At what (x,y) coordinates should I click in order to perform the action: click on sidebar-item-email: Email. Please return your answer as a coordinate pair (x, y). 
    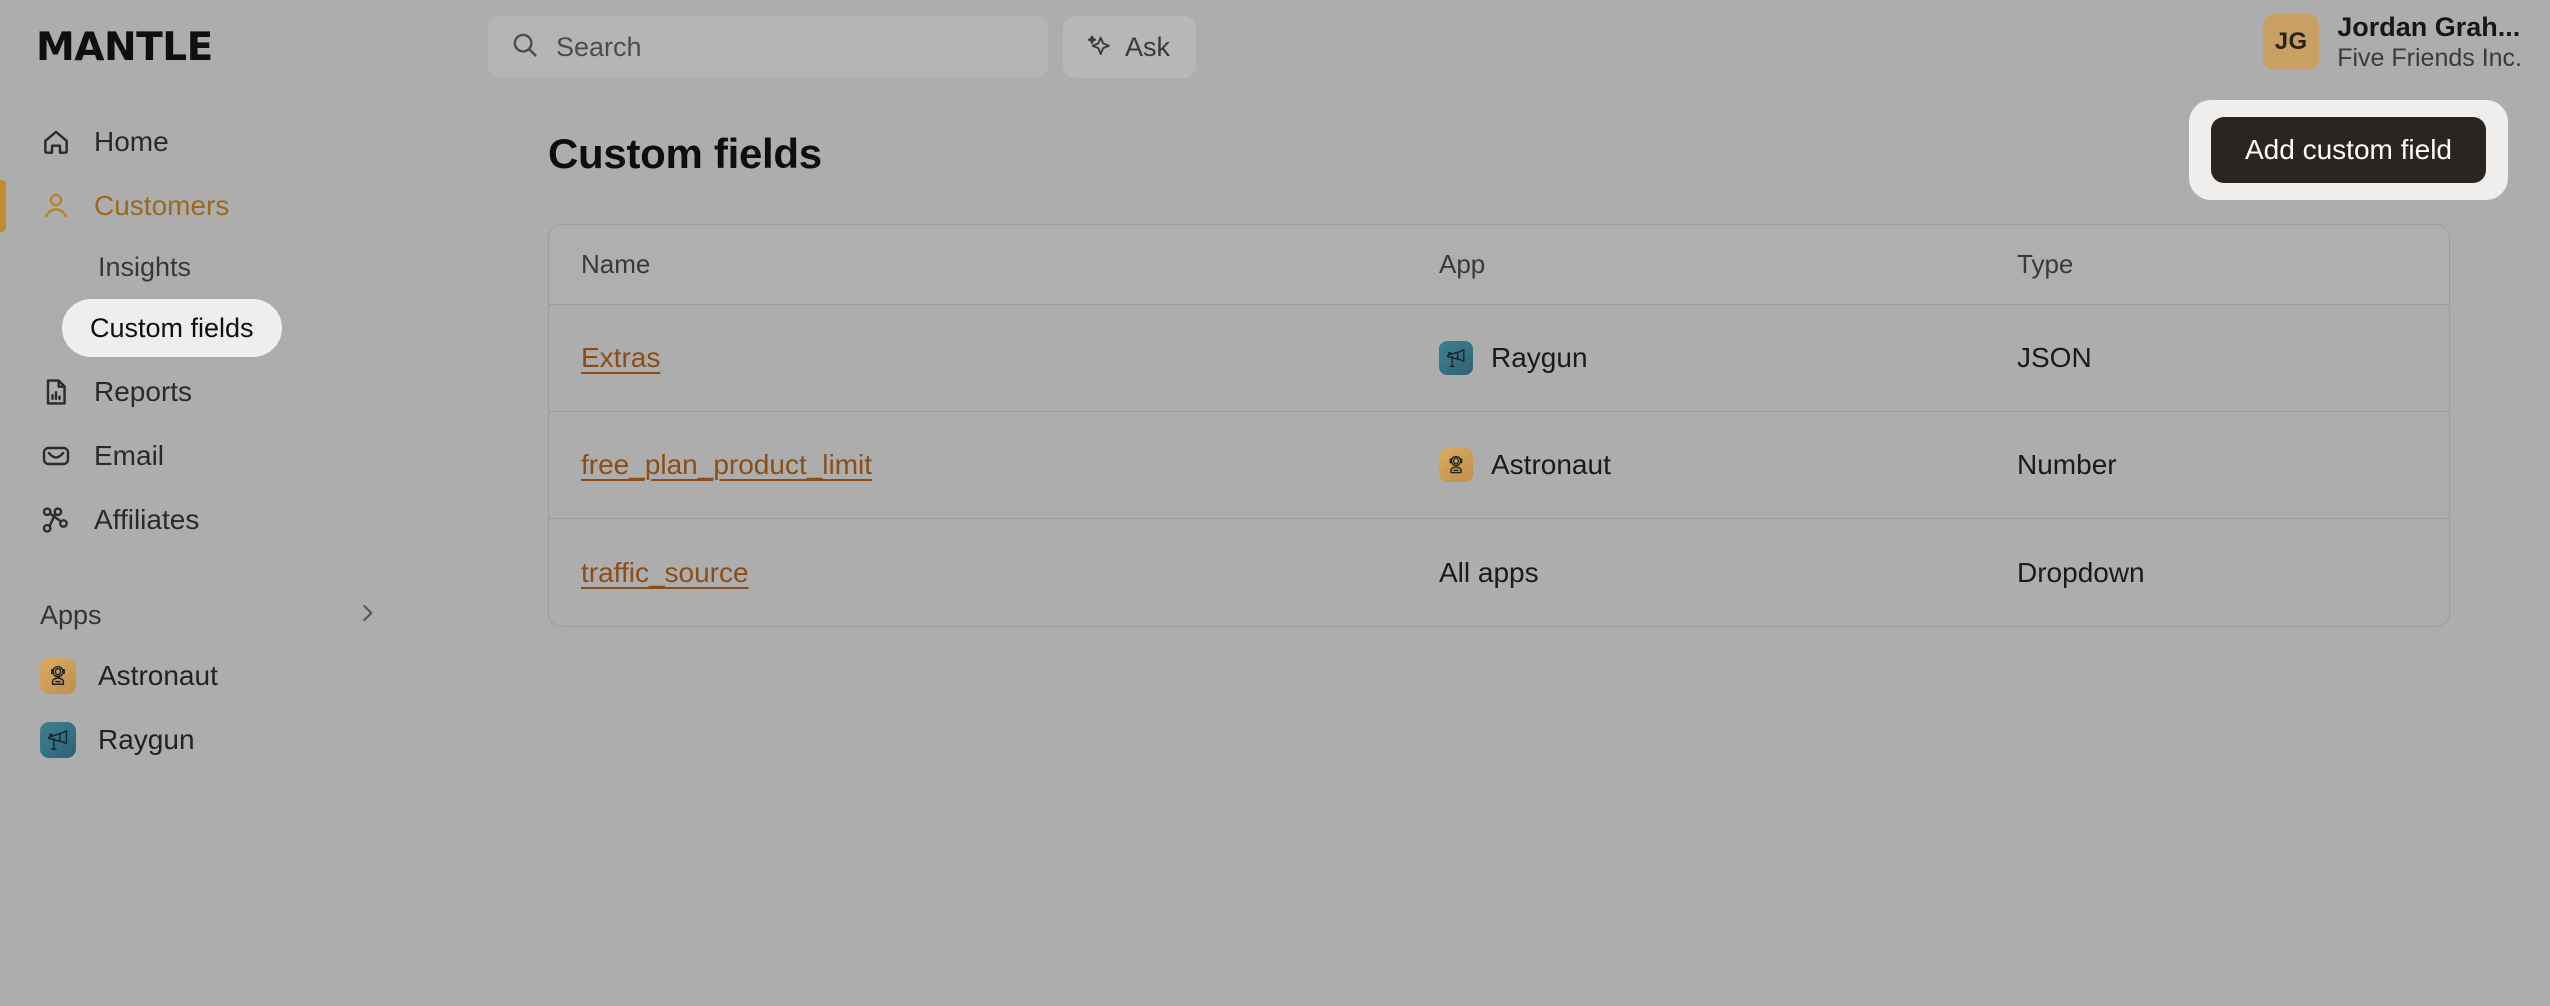
    Looking at the image, I should click on (220, 456).